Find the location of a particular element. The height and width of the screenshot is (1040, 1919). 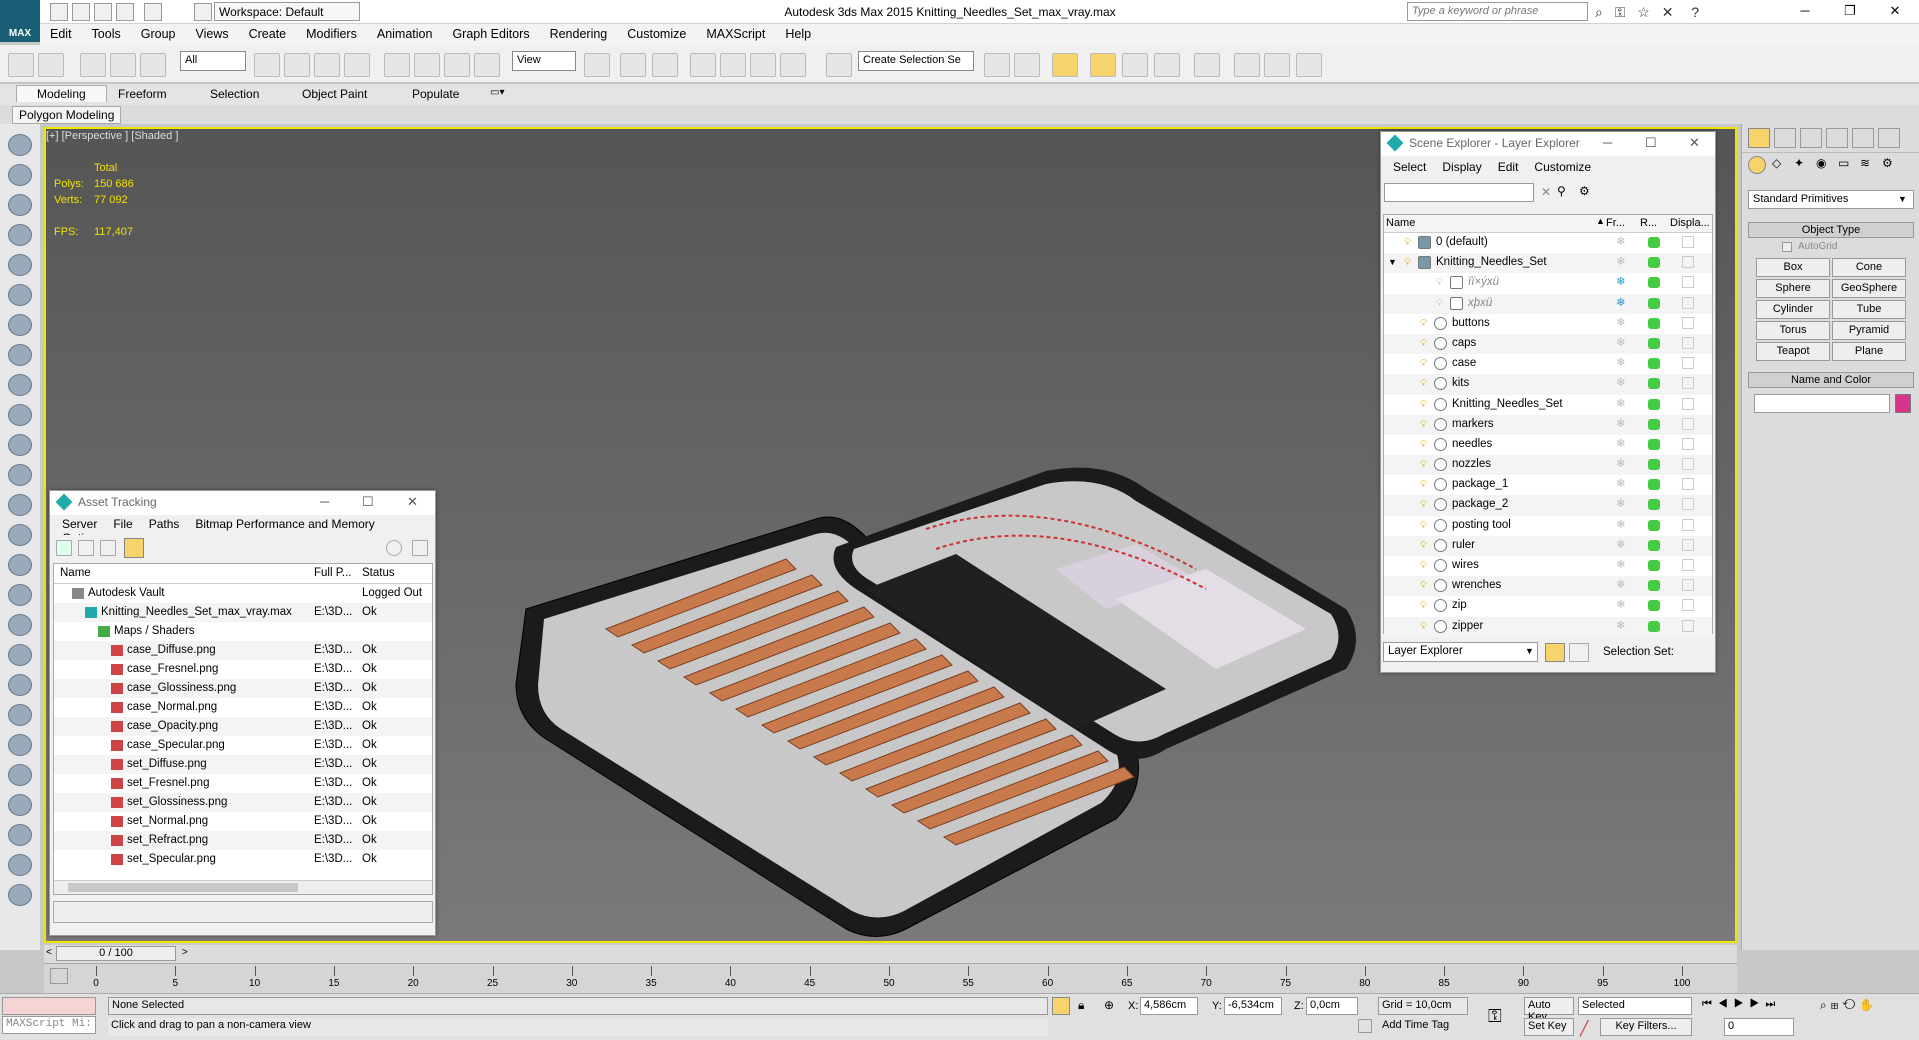

unlink-icon is located at coordinates (123, 65).